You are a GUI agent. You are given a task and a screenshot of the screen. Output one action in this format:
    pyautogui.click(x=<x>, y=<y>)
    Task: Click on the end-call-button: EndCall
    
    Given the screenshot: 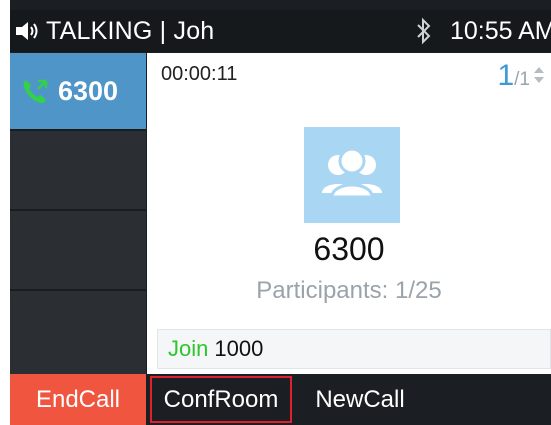 What is the action you would take?
    pyautogui.click(x=78, y=399)
    